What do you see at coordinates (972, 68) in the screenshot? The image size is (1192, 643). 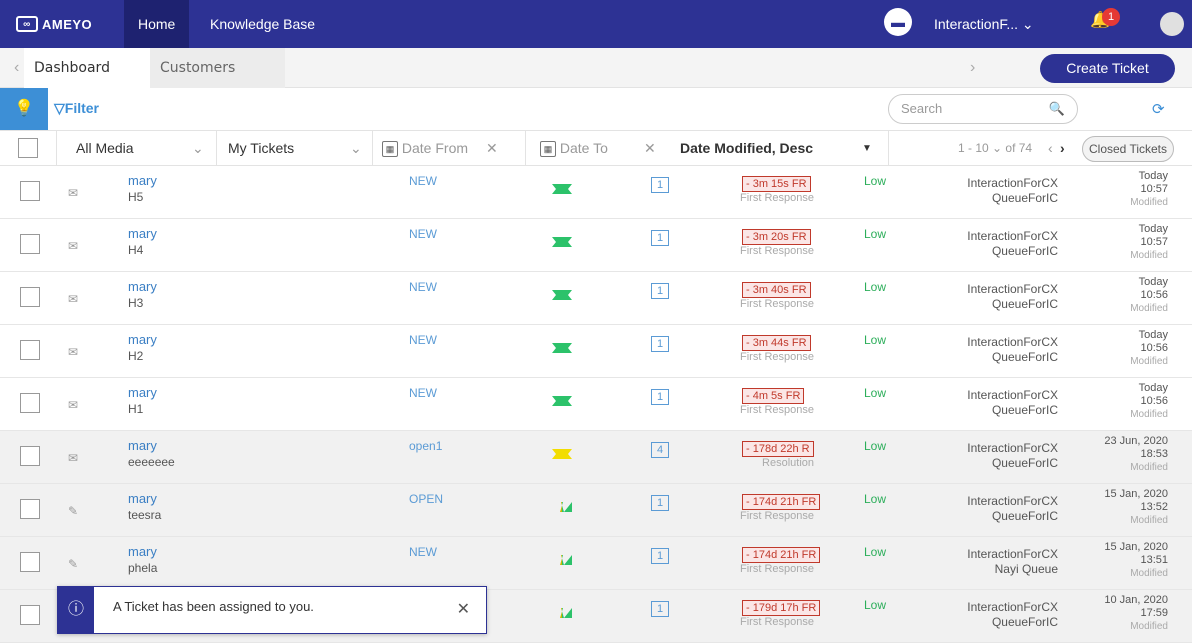 I see `chevron-right-icon: ›` at bounding box center [972, 68].